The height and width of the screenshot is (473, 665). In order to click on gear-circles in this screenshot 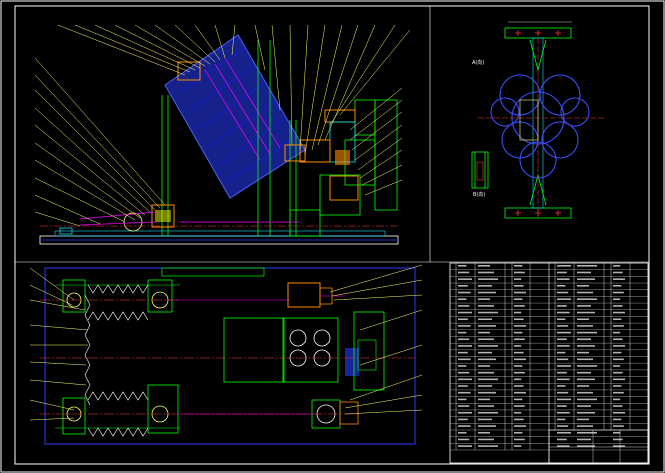, I will do `click(540, 126)`.